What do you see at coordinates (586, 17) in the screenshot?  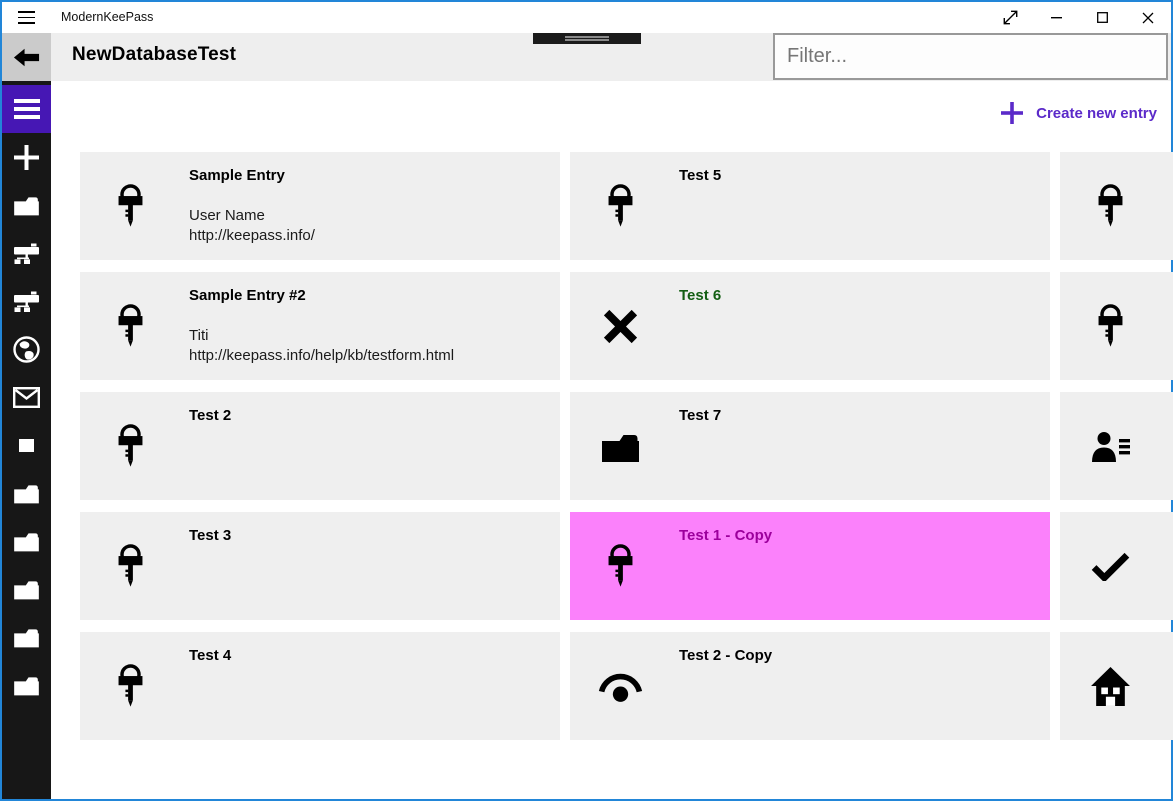 I see `title-bar: ModernKeePass` at bounding box center [586, 17].